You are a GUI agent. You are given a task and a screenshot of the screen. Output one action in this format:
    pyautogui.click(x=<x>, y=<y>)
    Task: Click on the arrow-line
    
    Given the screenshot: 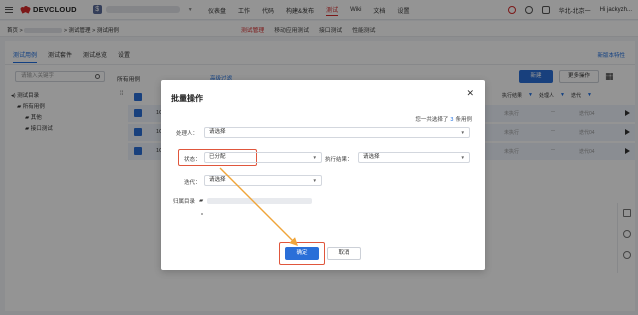 What is the action you would take?
    pyautogui.click(x=258, y=206)
    